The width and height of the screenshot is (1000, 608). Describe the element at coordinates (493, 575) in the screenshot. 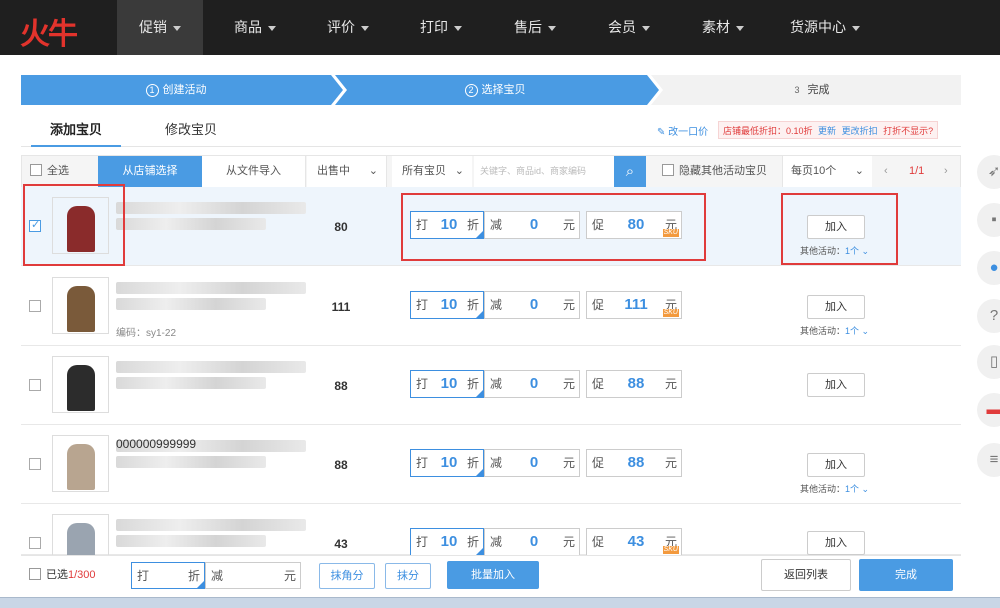

I see `batch-add-button: 批量加入` at that location.